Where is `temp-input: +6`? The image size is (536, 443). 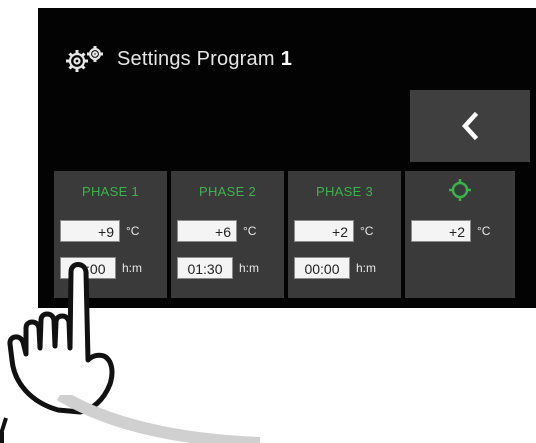
temp-input: +6 is located at coordinates (207, 231).